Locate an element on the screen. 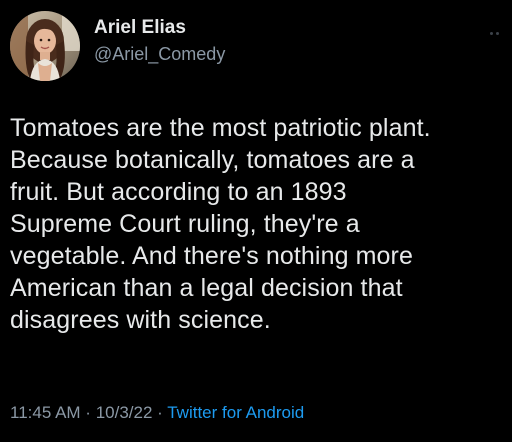  author-names: Ariel Elias @Ariel_Comedy is located at coordinates (159, 41).